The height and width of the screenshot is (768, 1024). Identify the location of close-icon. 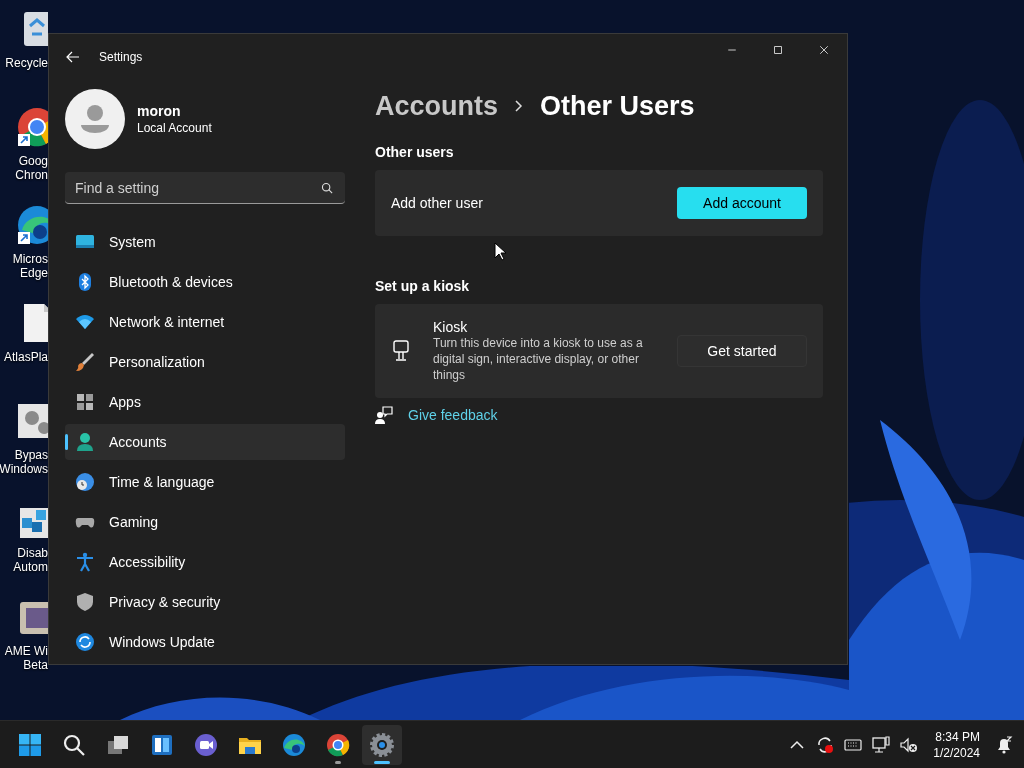
(824, 50).